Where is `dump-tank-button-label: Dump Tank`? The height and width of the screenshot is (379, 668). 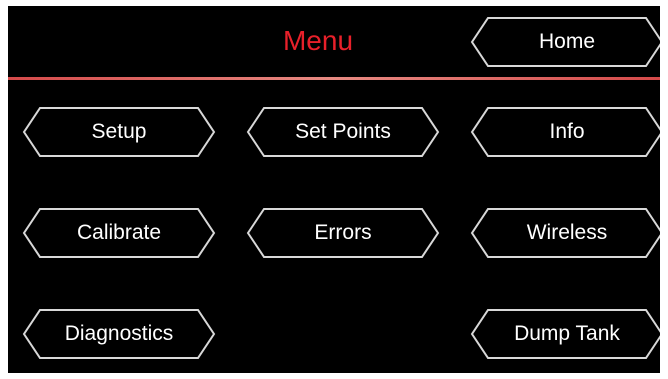 dump-tank-button-label: Dump Tank is located at coordinates (567, 333).